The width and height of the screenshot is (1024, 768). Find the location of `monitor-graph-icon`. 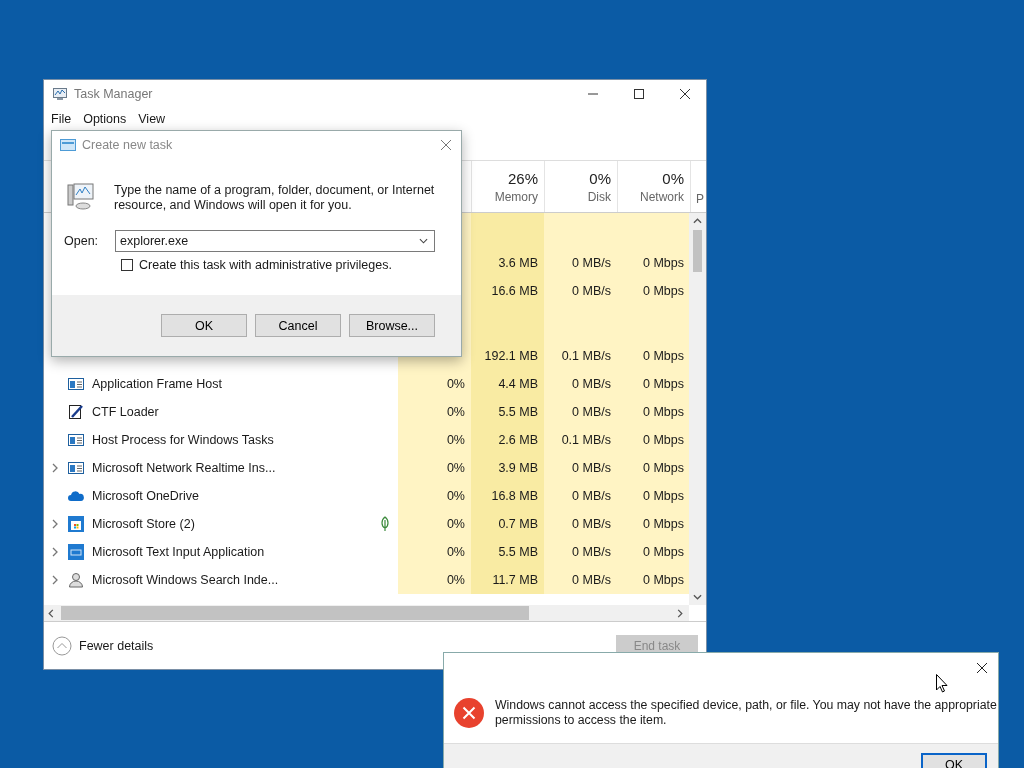

monitor-graph-icon is located at coordinates (60, 94).